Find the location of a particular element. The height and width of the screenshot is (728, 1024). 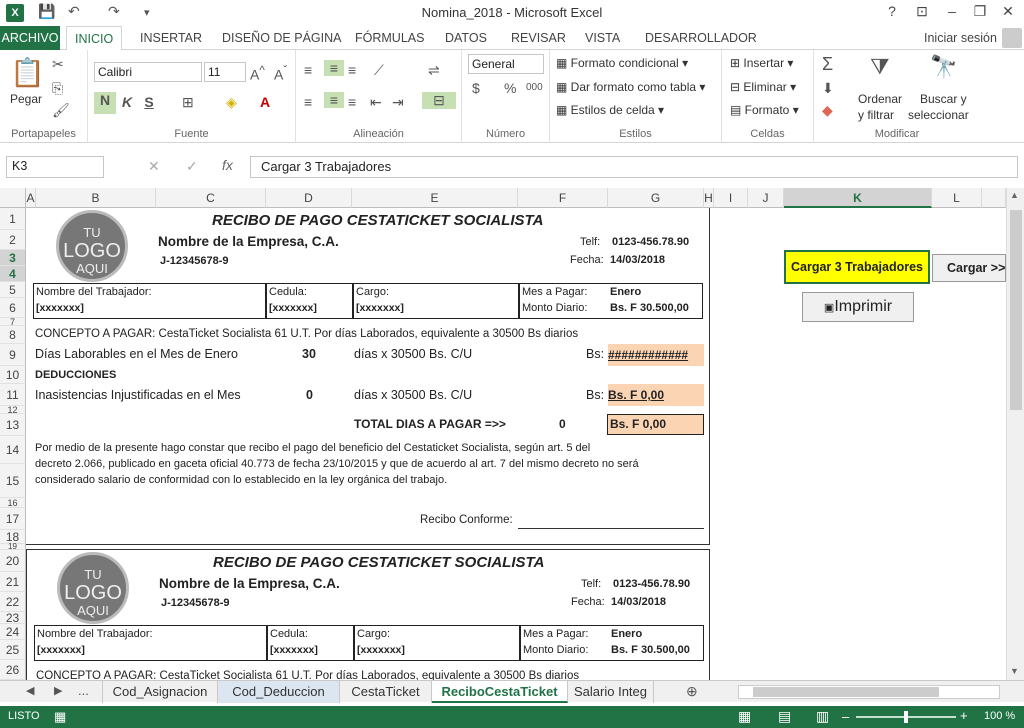

row-header: 4 is located at coordinates (13, 274).